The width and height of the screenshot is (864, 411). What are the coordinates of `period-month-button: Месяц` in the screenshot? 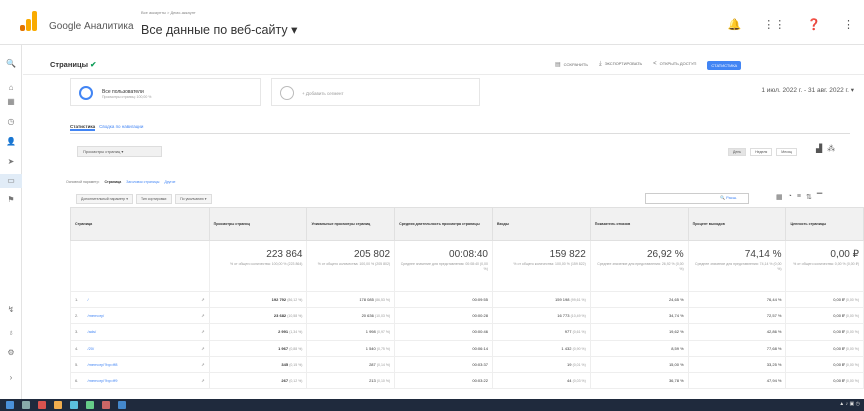 It's located at (786, 152).